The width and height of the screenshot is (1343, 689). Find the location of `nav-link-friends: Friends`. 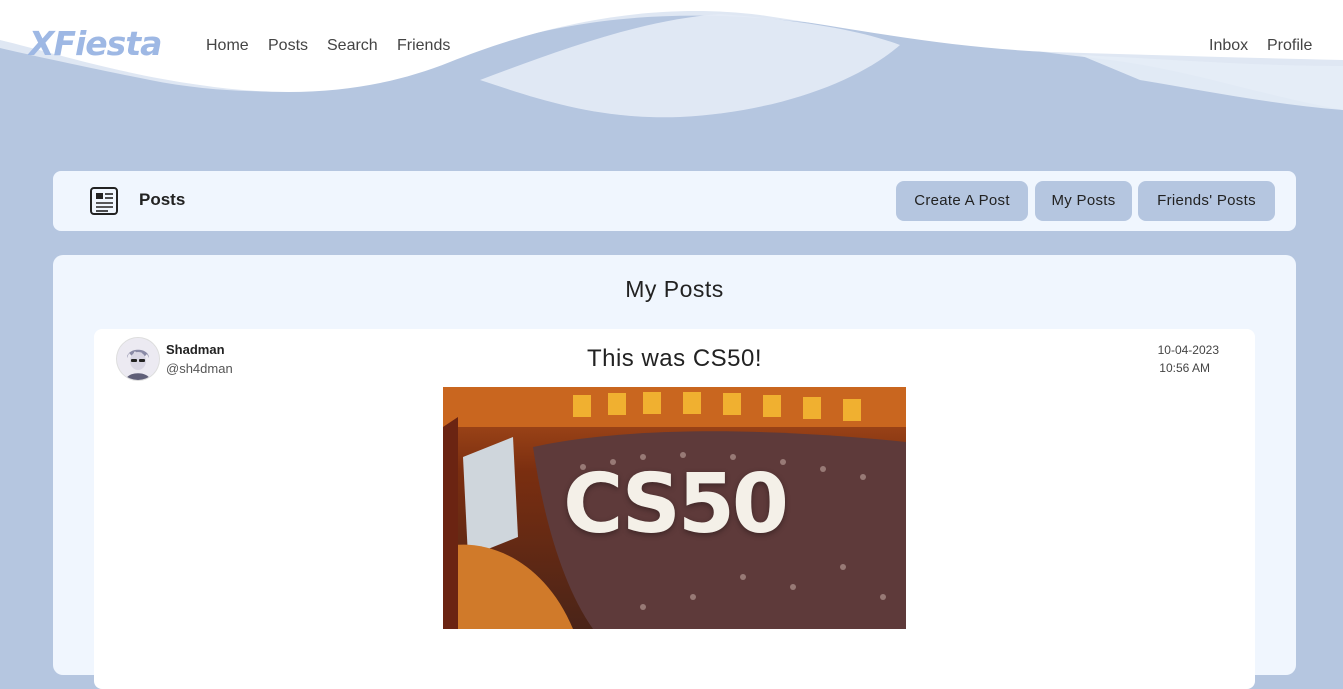

nav-link-friends: Friends is located at coordinates (423, 46).